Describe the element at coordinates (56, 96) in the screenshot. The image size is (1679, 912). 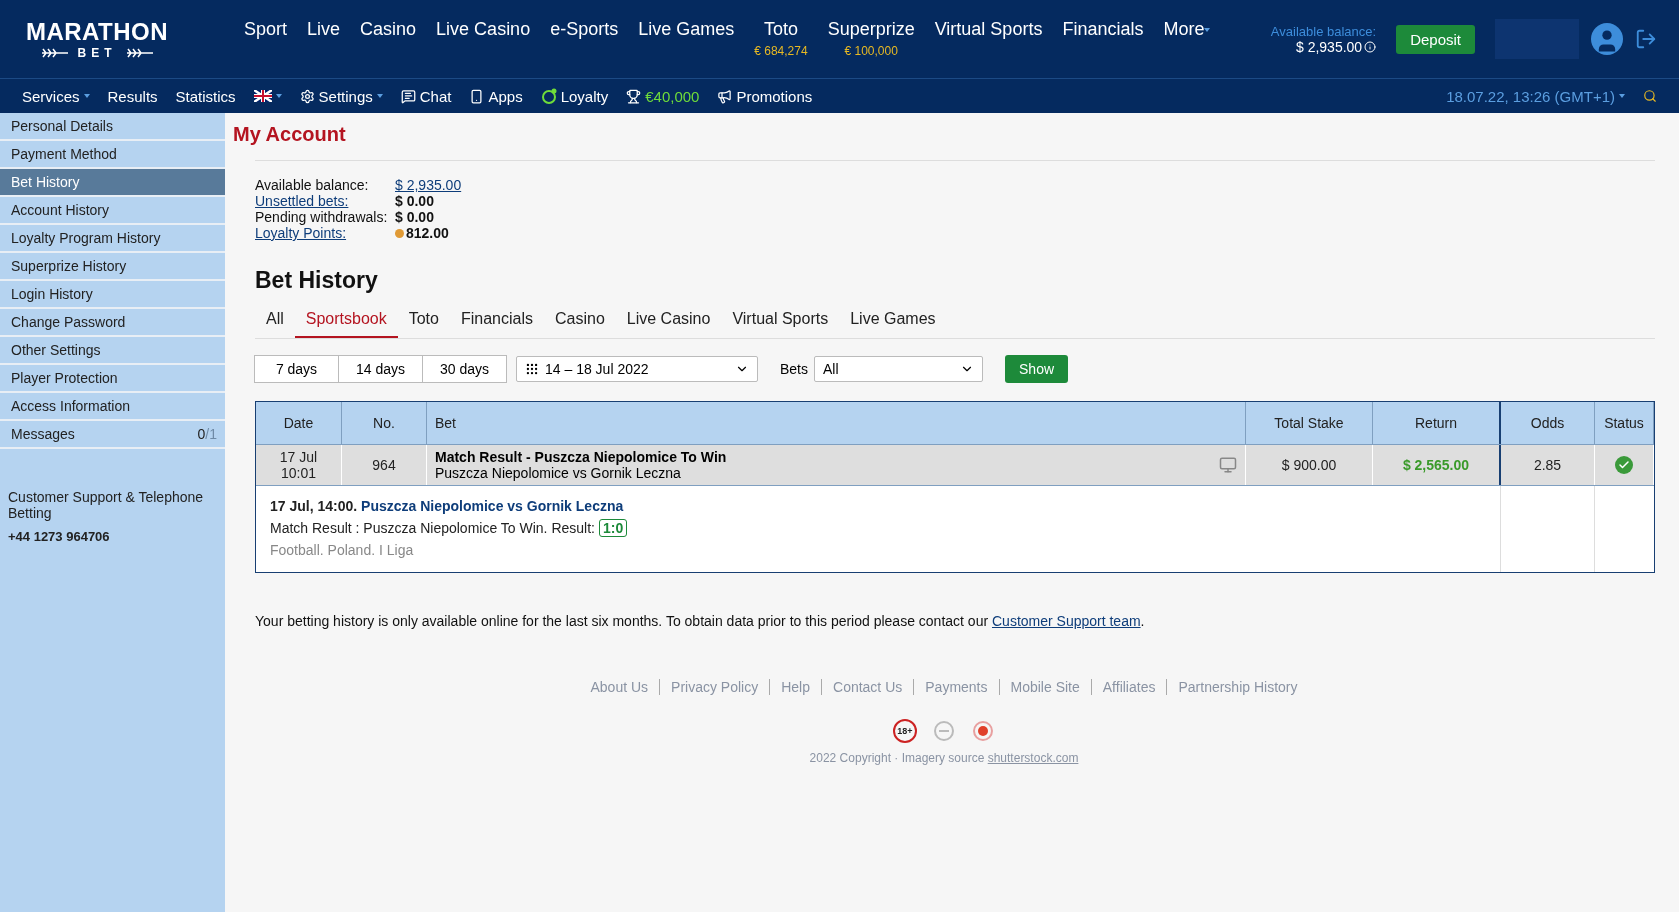
I see `subnav-link: Services` at that location.